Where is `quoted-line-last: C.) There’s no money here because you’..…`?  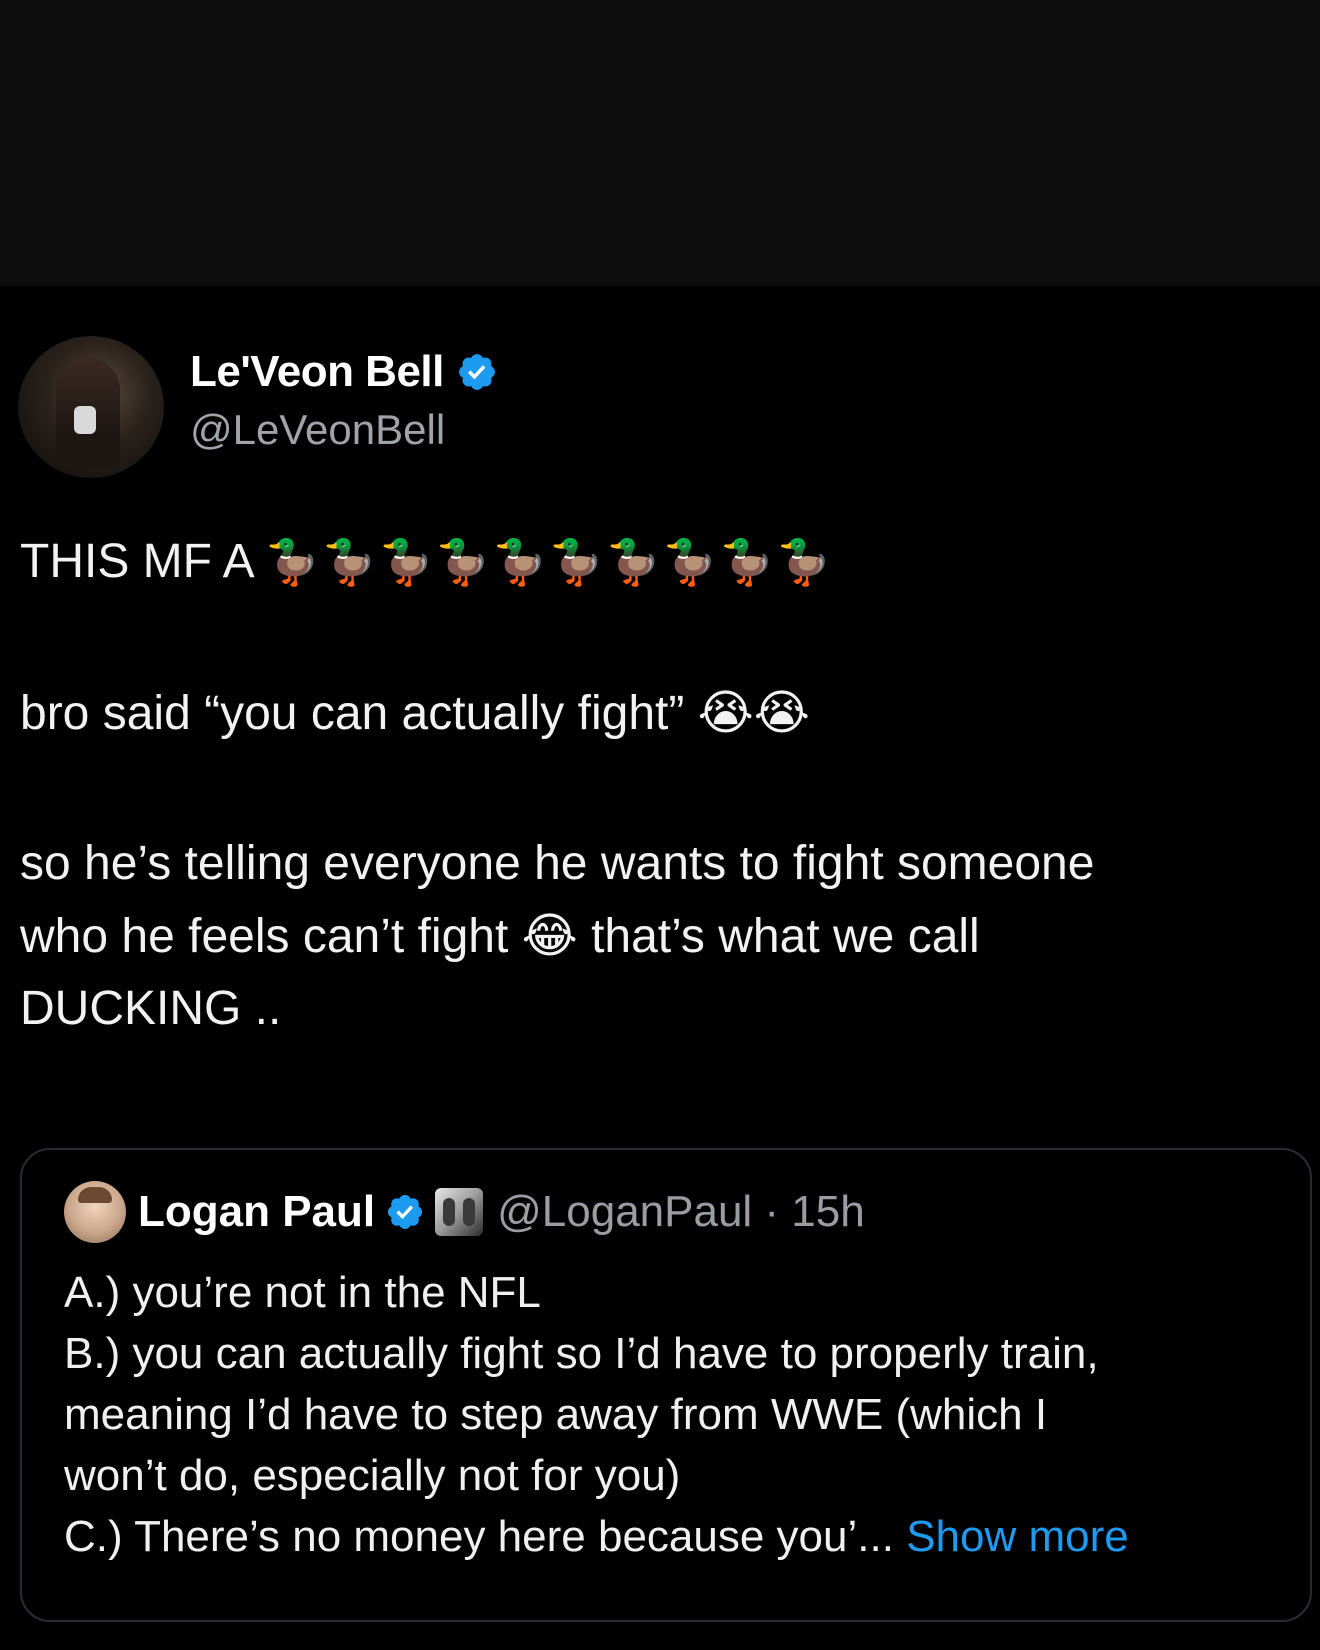
quoted-line-last: C.) There’s no money here because you’..… is located at coordinates (674, 1536).